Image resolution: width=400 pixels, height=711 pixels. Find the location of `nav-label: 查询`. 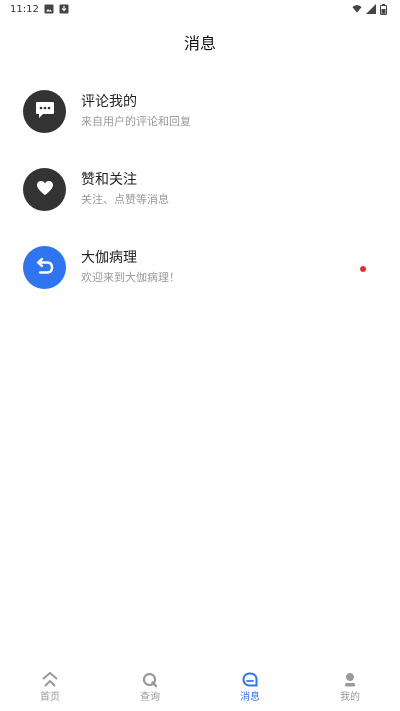

nav-label: 查询 is located at coordinates (150, 697).